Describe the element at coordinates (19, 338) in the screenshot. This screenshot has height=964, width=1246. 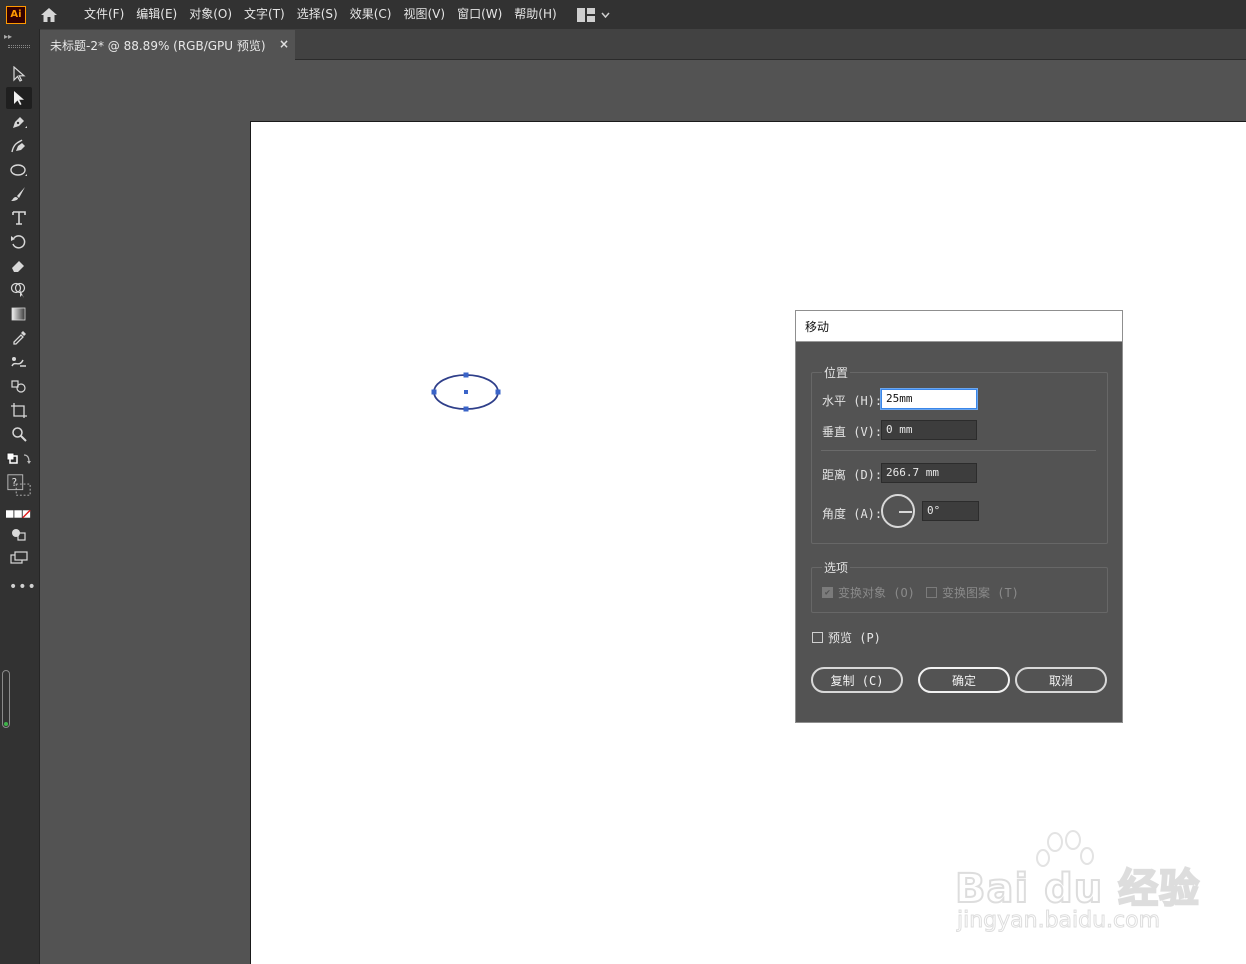
I see `eyedropper-tool-icon` at that location.